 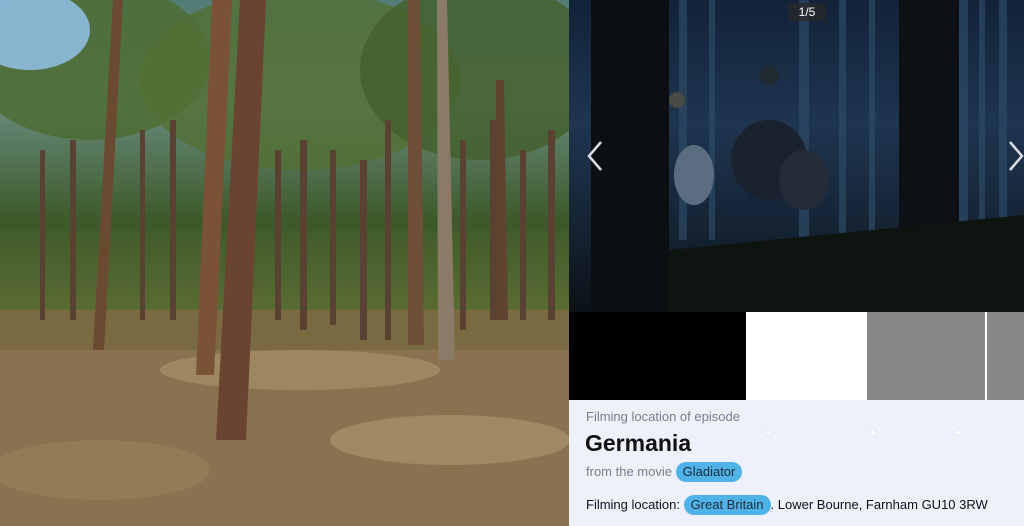 I want to click on image-counter: 1/5, so click(x=807, y=12).